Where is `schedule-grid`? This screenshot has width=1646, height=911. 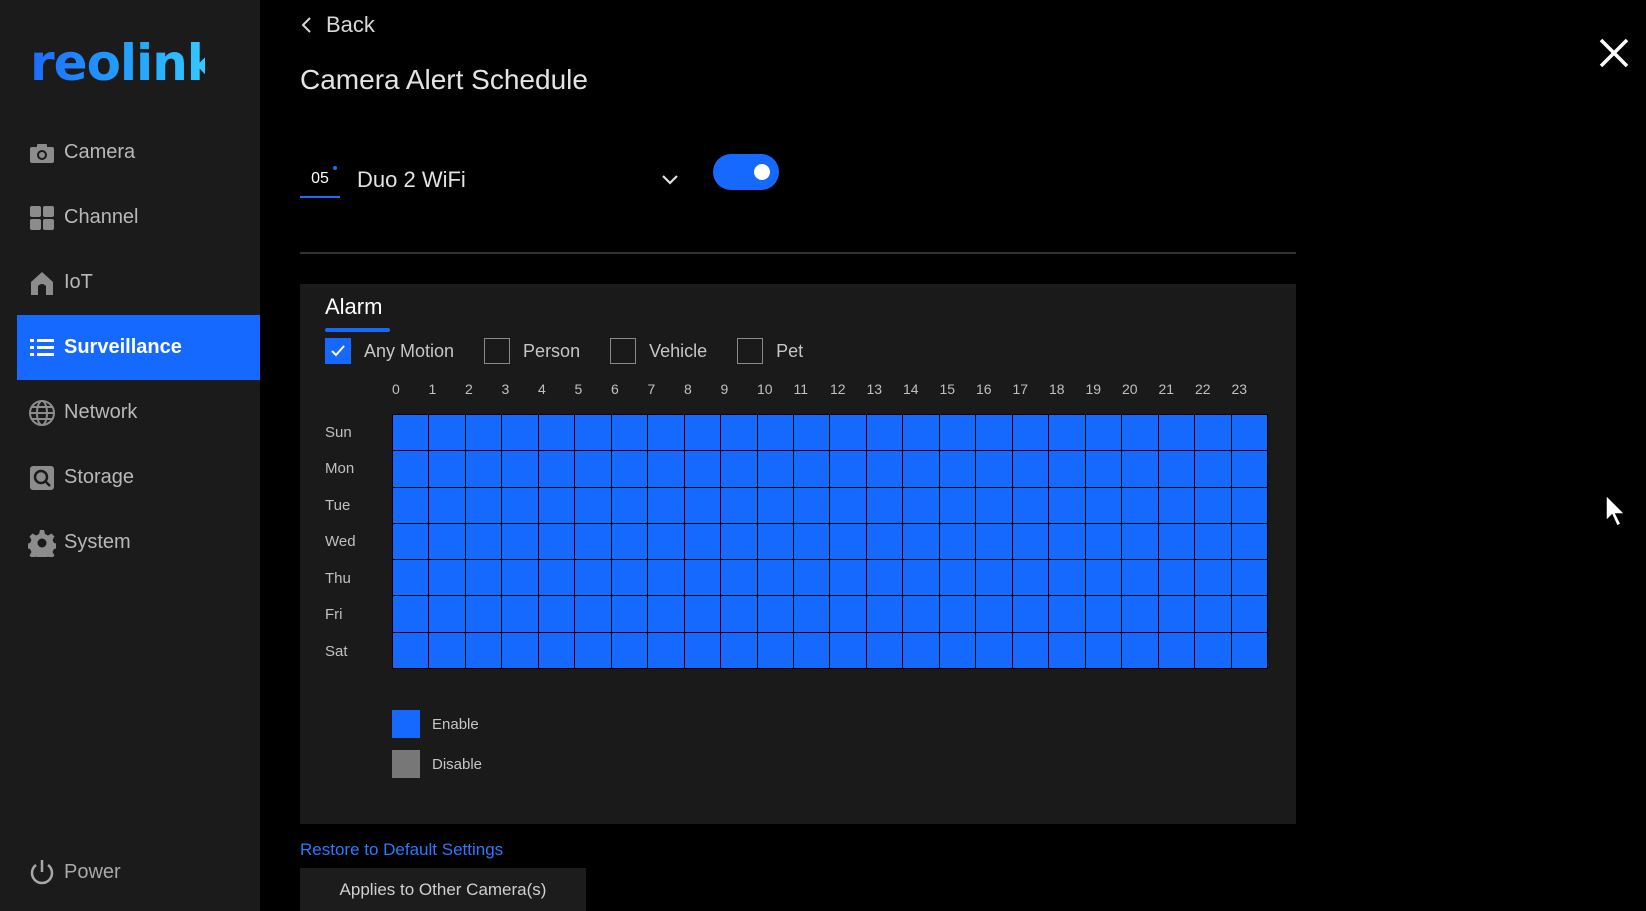
schedule-grid is located at coordinates (830, 541).